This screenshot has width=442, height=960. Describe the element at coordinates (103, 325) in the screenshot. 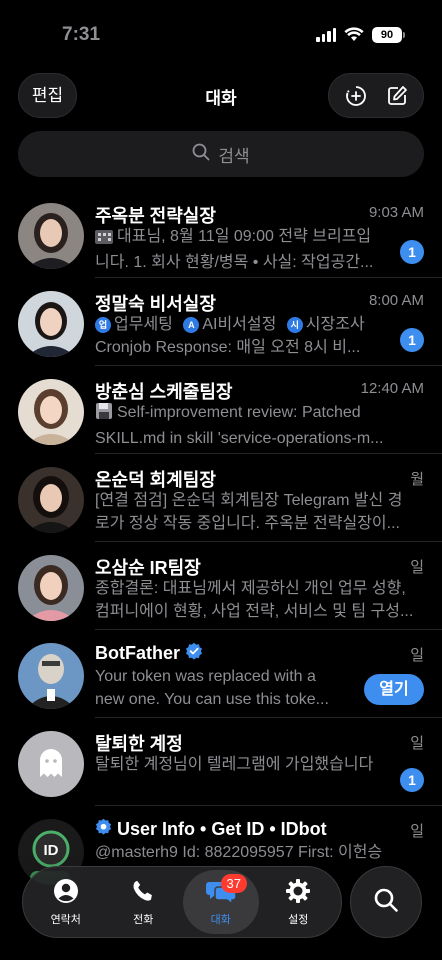

I see `tag-icon: 업` at that location.